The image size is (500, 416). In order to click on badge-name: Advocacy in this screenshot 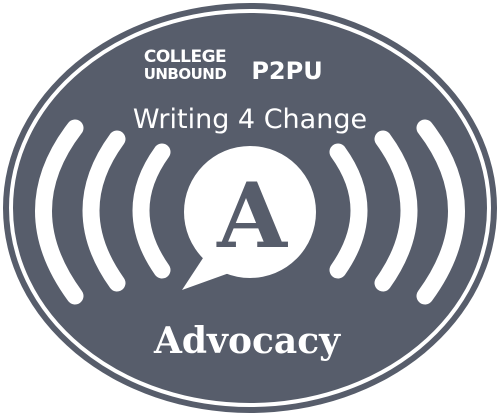, I will do `click(247, 341)`.